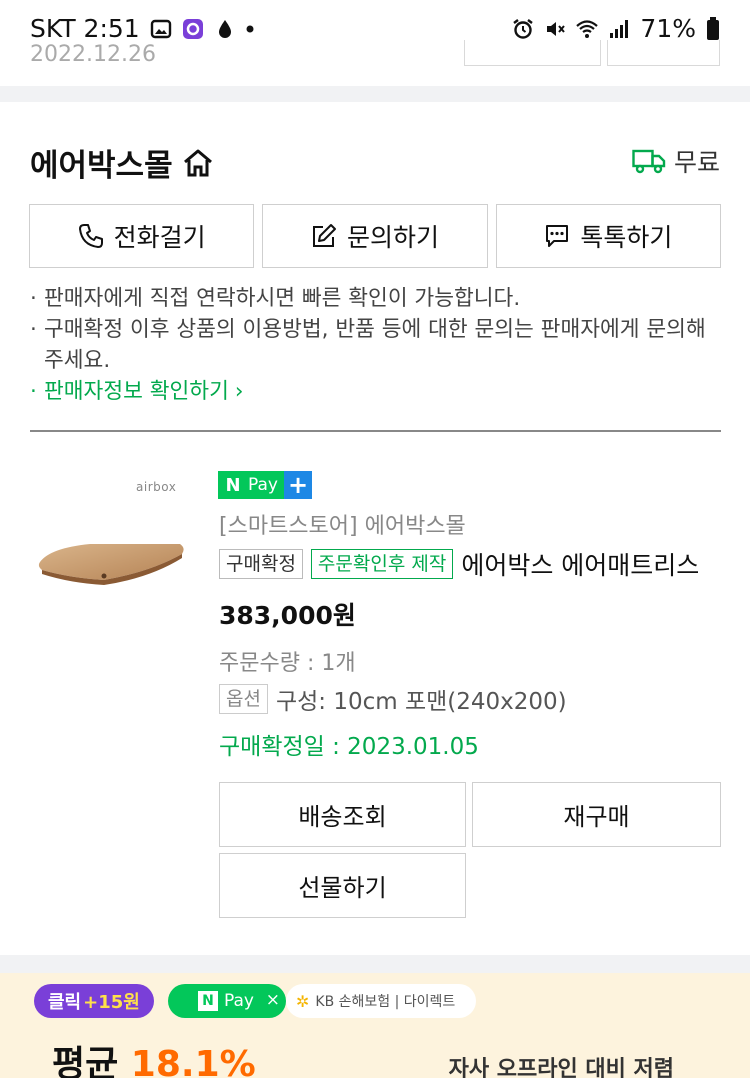 The height and width of the screenshot is (1078, 750). Describe the element at coordinates (243, 699) in the screenshot. I see `option-tag: 옵션` at that location.